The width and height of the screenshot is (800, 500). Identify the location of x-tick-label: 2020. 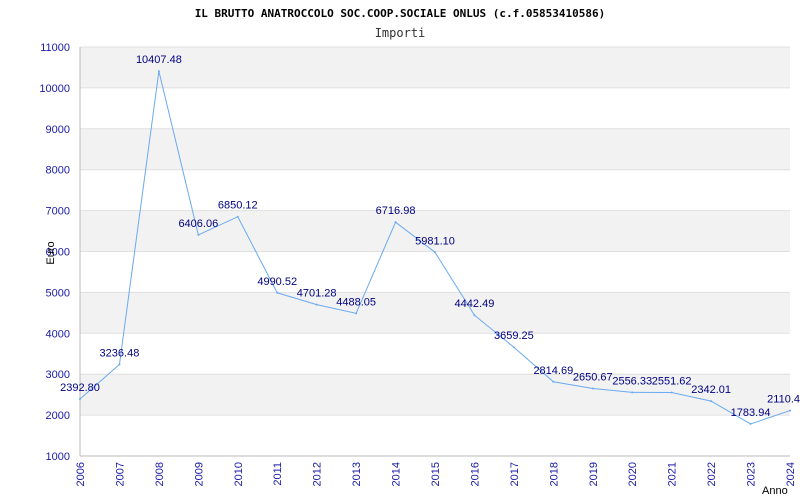
(633, 474).